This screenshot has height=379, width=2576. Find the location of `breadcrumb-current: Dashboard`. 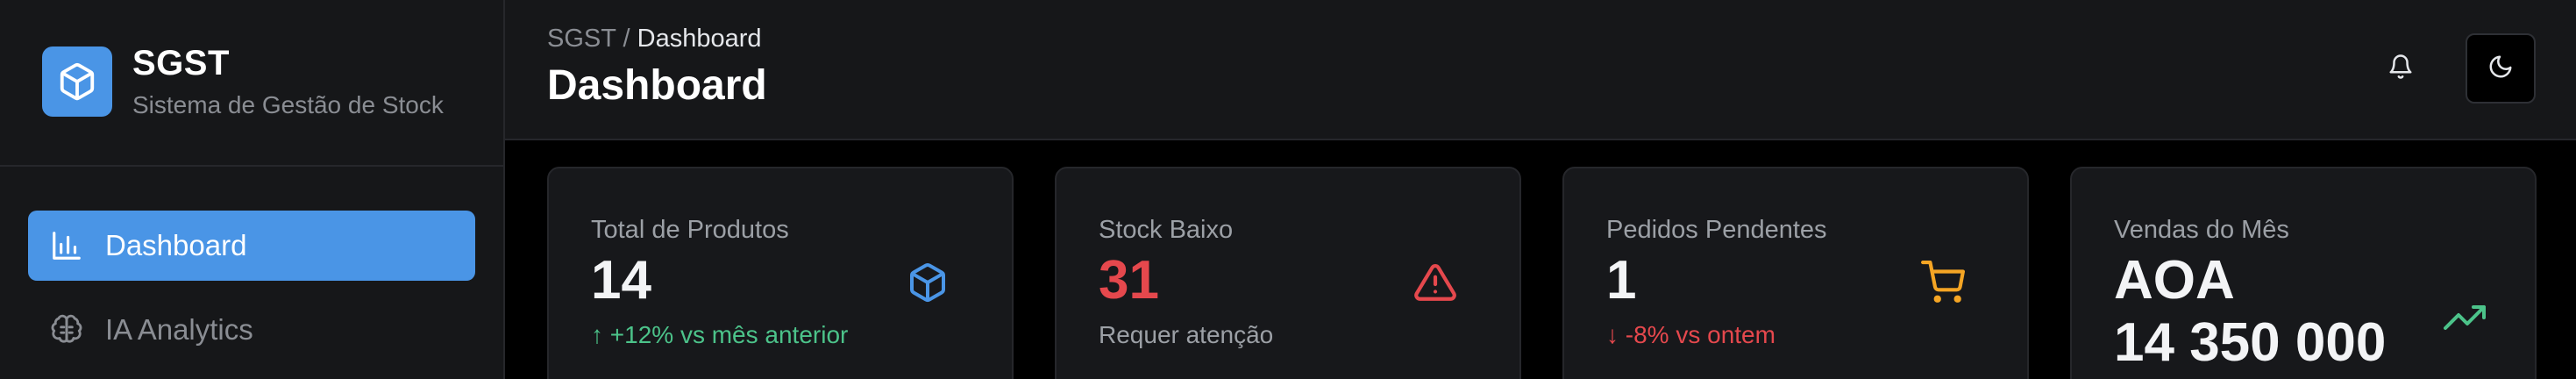

breadcrumb-current: Dashboard is located at coordinates (699, 39).